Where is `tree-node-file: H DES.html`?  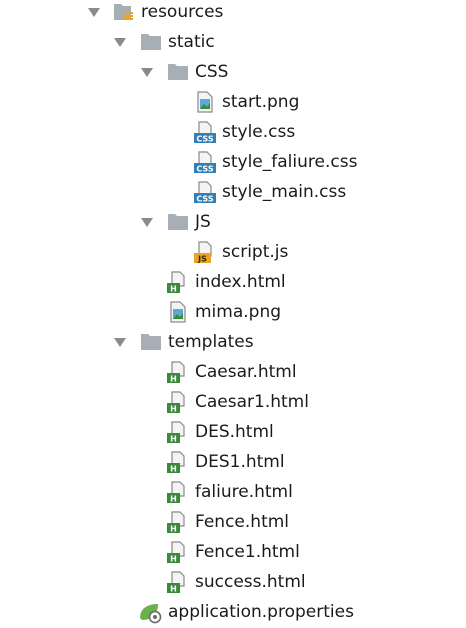 tree-node-file: H DES.html is located at coordinates (233, 432).